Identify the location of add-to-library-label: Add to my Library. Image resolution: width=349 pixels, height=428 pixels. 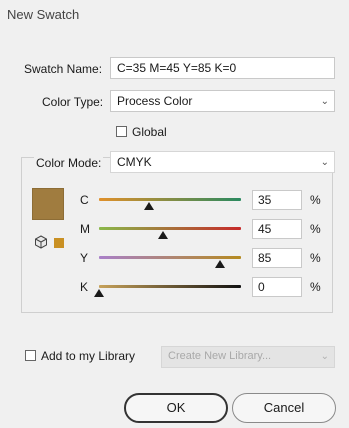
(88, 356).